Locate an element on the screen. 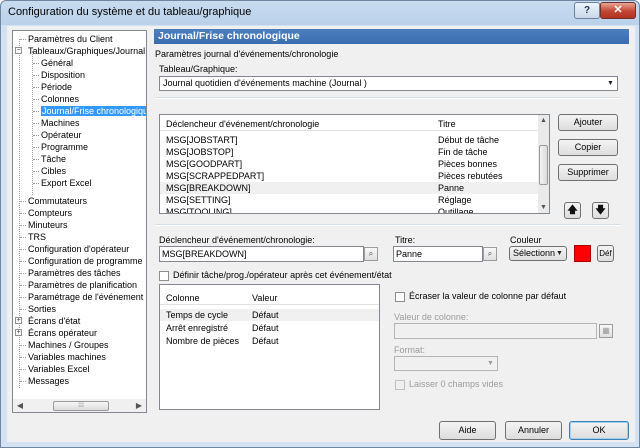  color-swatch is located at coordinates (582, 253).